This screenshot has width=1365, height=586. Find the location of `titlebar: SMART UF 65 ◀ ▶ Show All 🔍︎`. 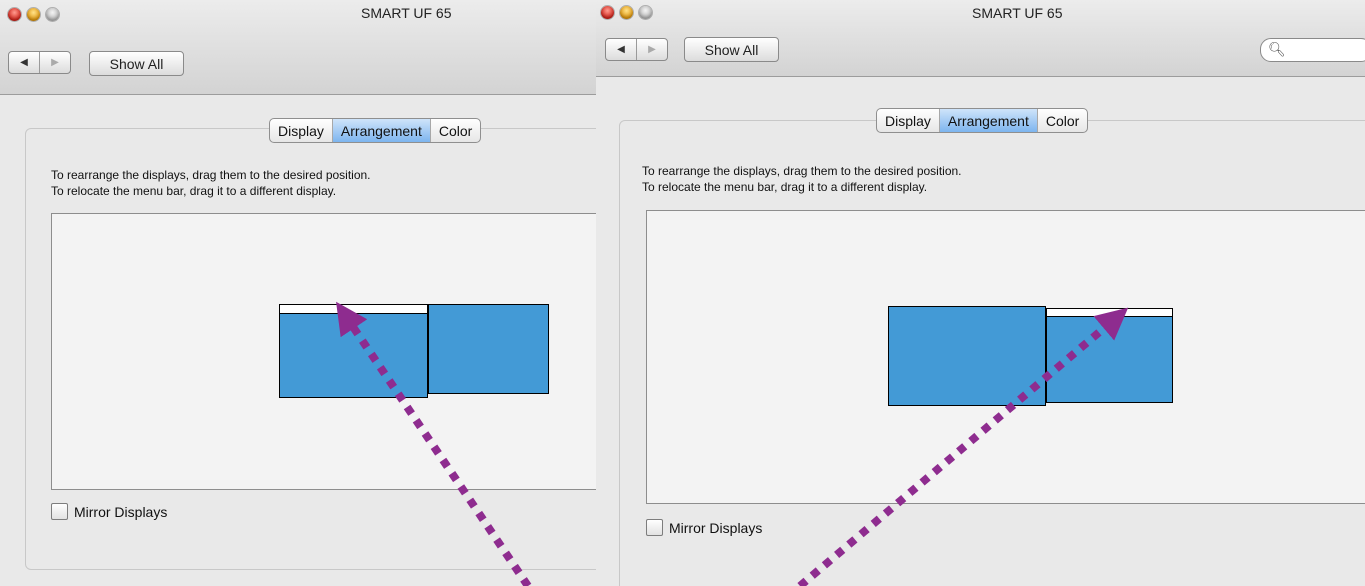

titlebar: SMART UF 65 ◀ ▶ Show All 🔍︎ is located at coordinates (980, 38).